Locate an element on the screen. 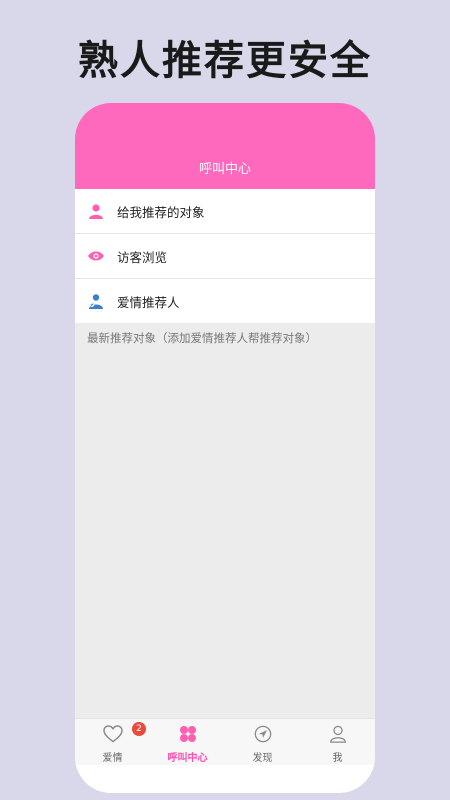 This screenshot has height=800, width=450. menu-label: 给我推荐的对象 is located at coordinates (161, 212).